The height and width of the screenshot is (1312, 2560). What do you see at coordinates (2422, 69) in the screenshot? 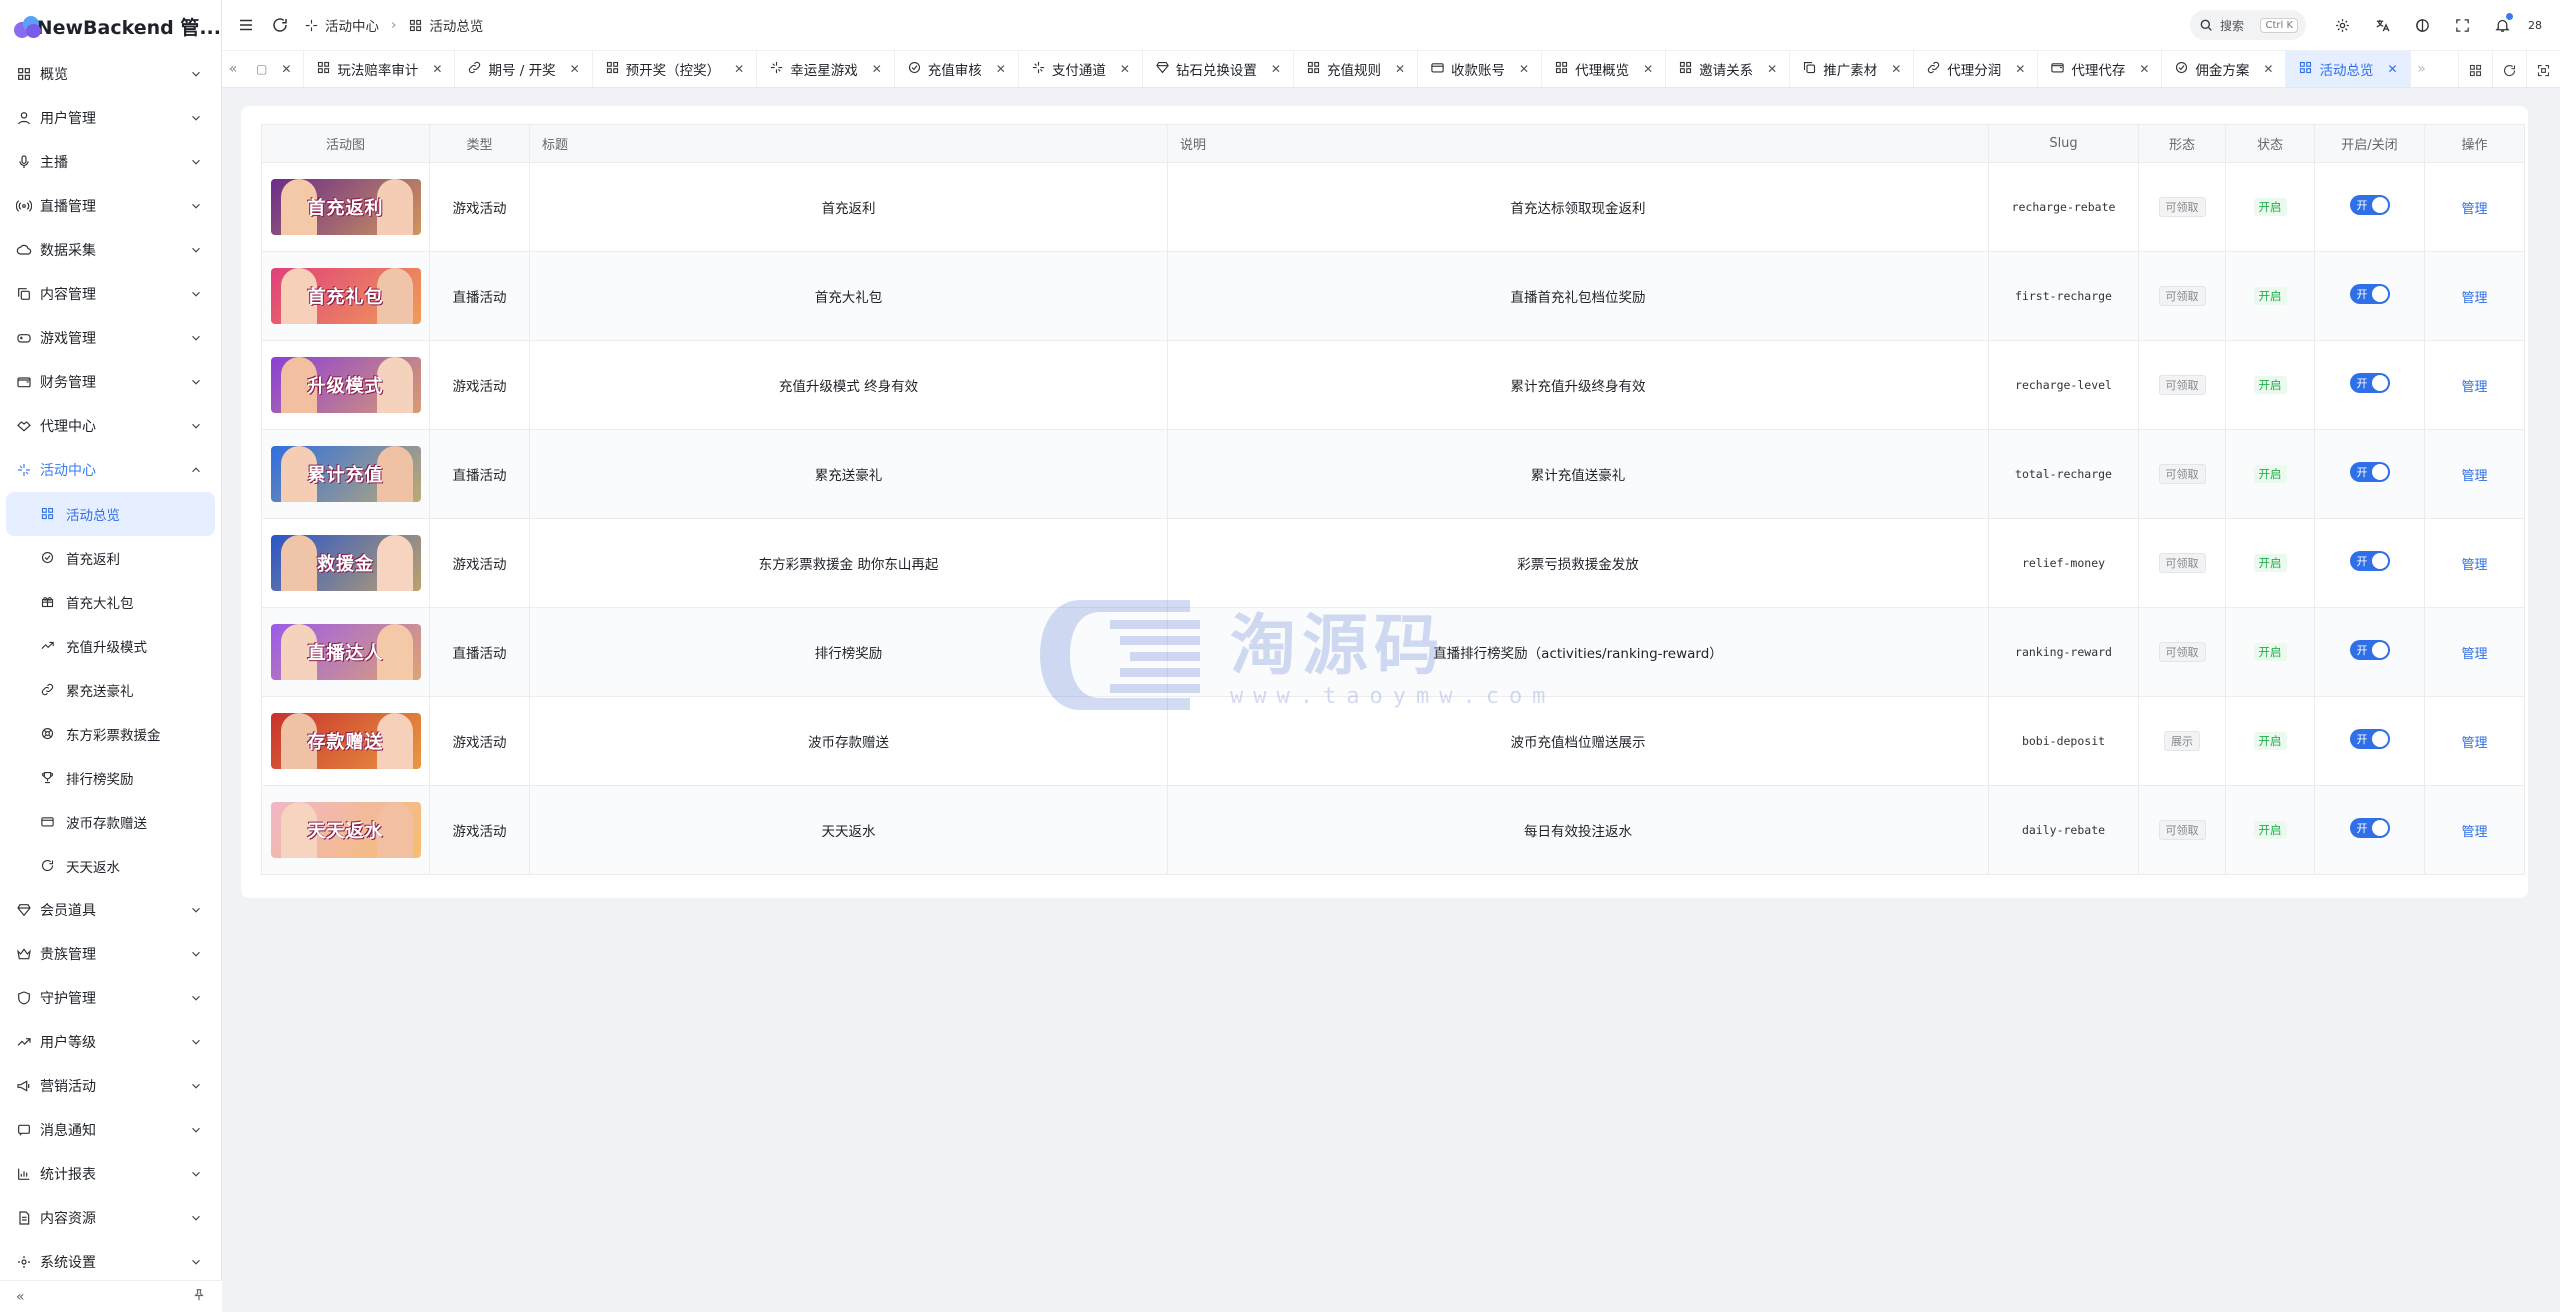
I see `tabs-scroll-right-icon: »` at bounding box center [2422, 69].